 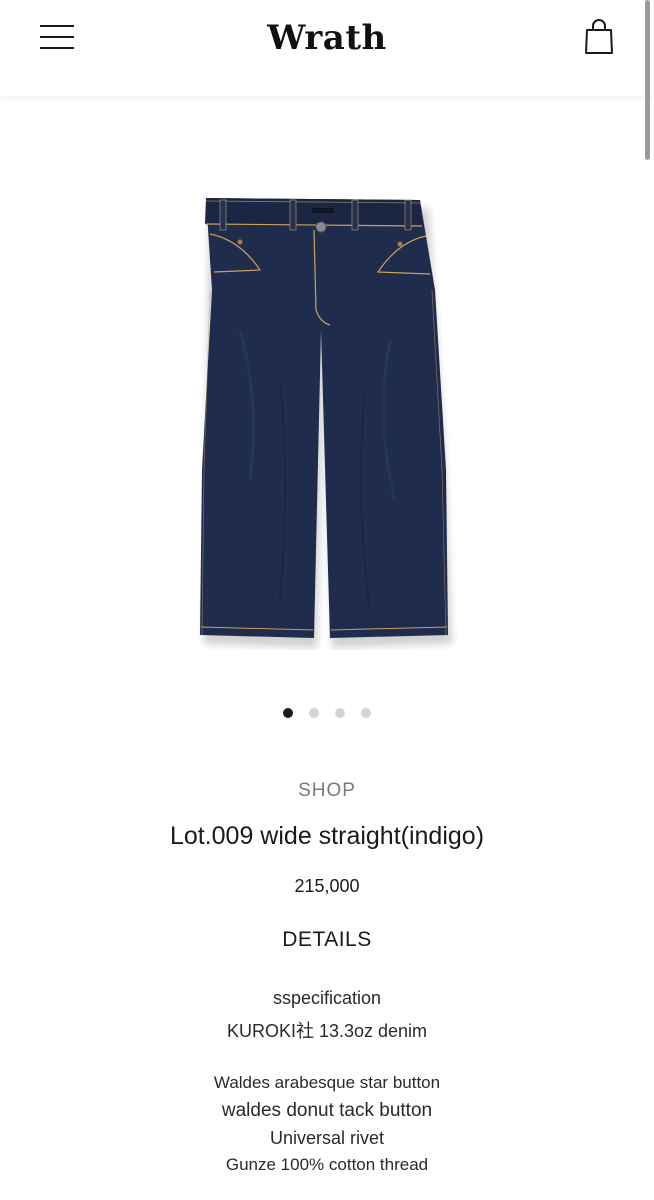 I want to click on spec-line: sspecification, so click(x=327, y=998).